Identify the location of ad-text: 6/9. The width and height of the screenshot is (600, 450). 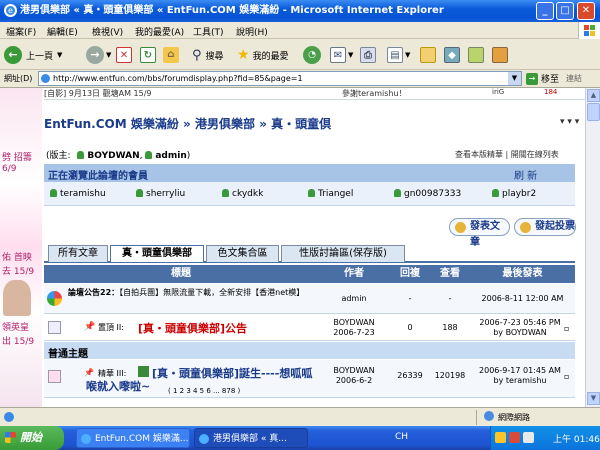
(9, 169).